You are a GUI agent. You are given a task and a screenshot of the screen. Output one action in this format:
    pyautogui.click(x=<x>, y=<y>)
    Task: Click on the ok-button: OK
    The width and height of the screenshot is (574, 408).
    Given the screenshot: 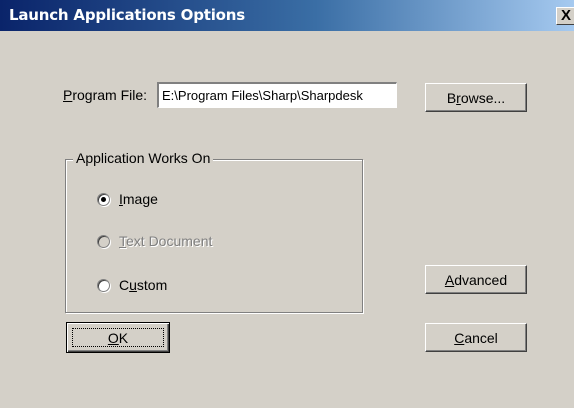 What is the action you would take?
    pyautogui.click(x=118, y=337)
    